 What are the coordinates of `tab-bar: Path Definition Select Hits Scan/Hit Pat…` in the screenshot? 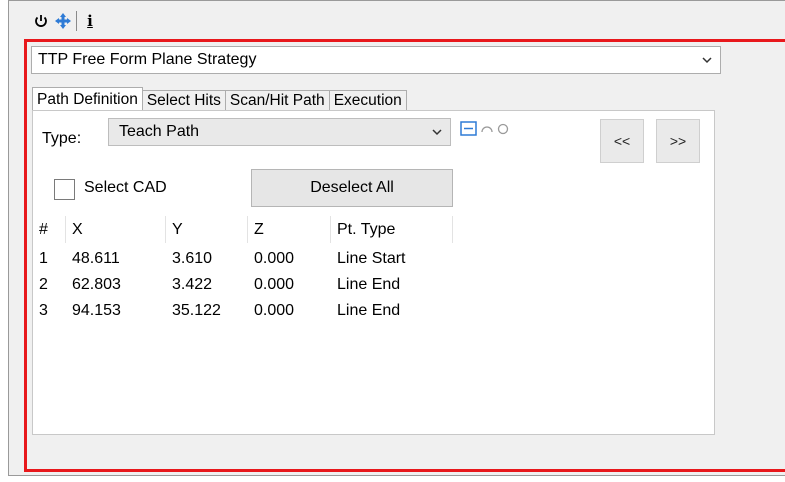 It's located at (219, 98).